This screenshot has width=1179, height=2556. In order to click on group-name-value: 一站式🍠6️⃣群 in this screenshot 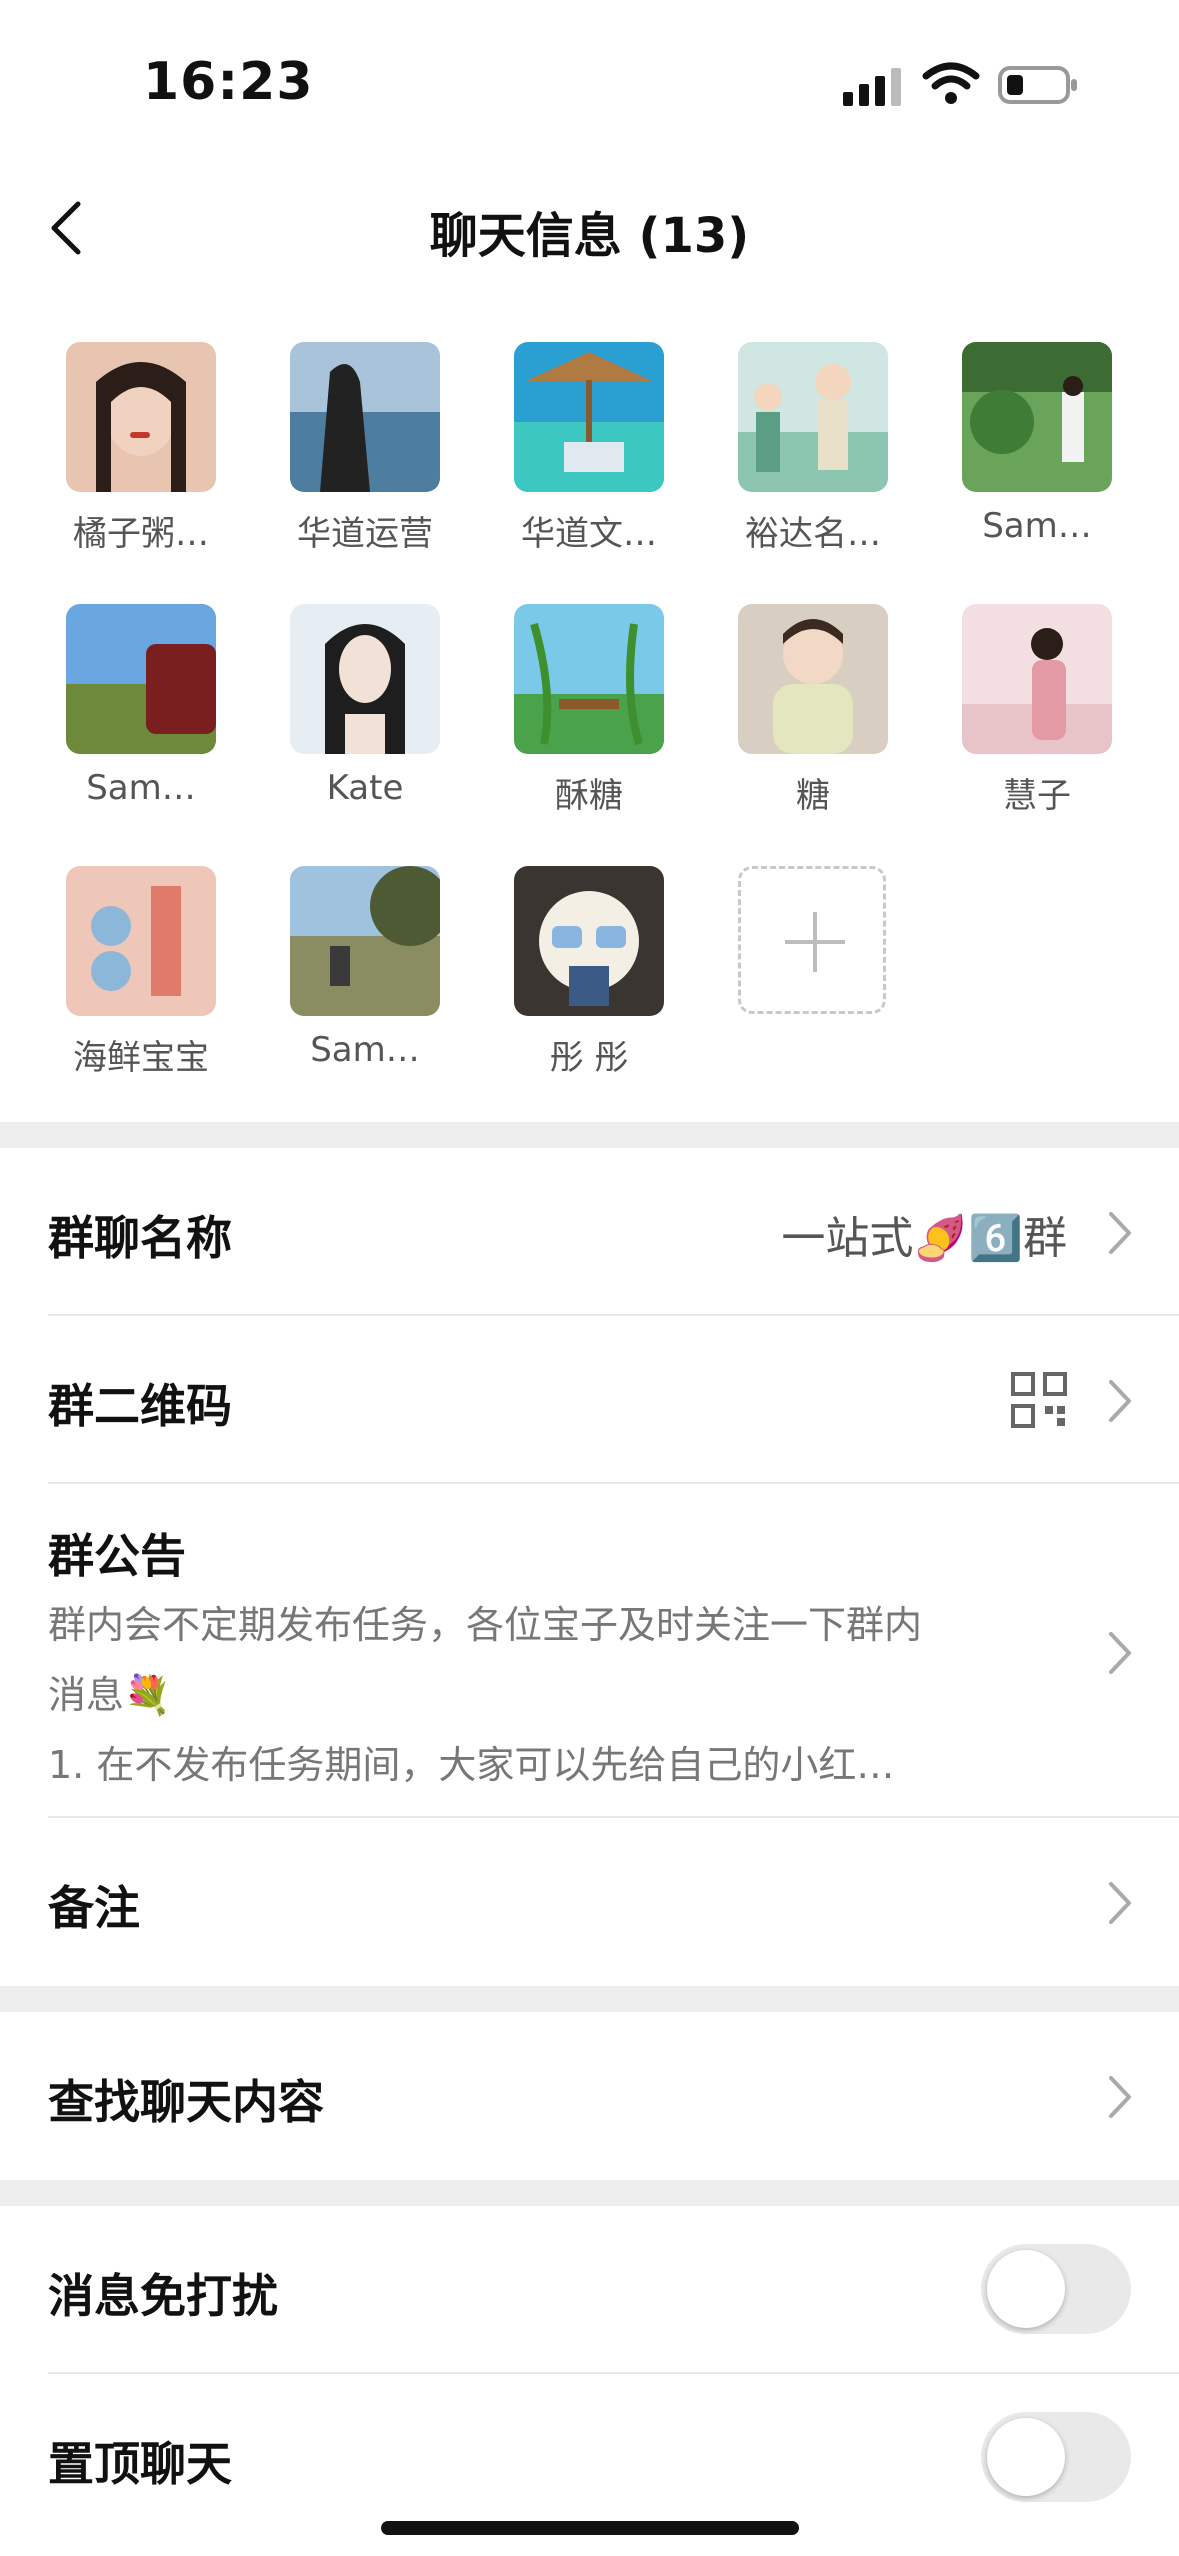, I will do `click(924, 1238)`.